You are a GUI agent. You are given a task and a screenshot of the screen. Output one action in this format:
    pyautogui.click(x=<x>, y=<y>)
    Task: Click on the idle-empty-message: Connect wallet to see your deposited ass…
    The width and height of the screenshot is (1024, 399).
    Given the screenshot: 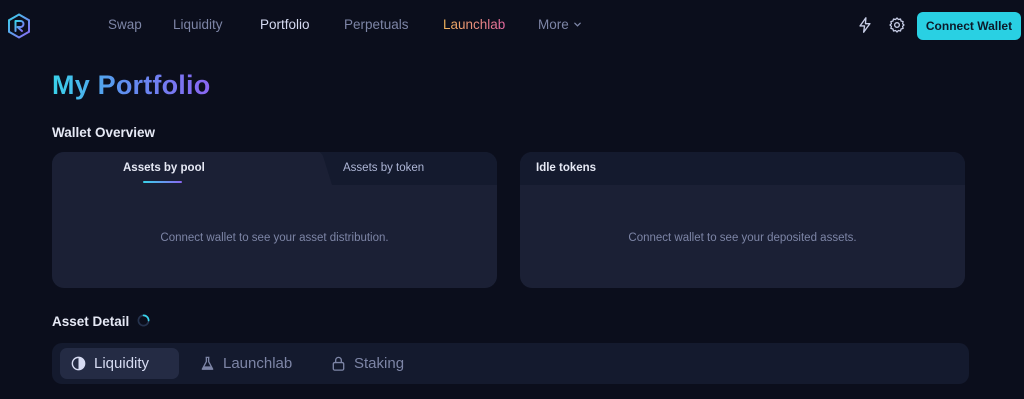 What is the action you would take?
    pyautogui.click(x=742, y=238)
    